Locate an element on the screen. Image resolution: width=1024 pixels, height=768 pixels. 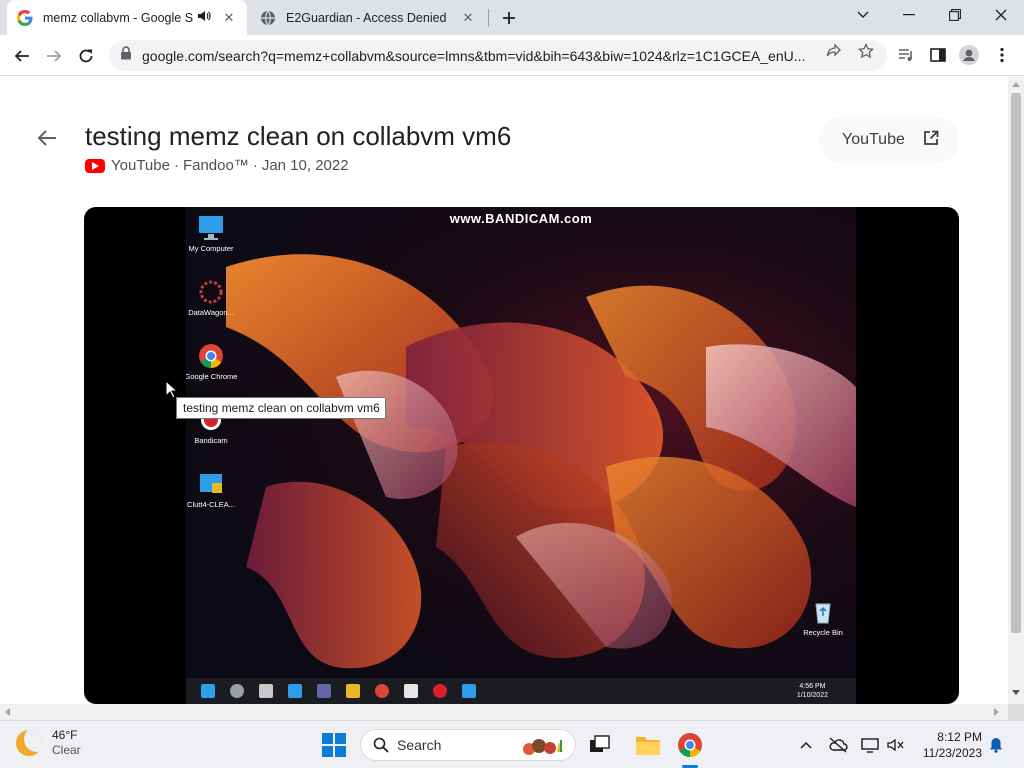
horizontal-scrollbar is located at coordinates (504, 712).